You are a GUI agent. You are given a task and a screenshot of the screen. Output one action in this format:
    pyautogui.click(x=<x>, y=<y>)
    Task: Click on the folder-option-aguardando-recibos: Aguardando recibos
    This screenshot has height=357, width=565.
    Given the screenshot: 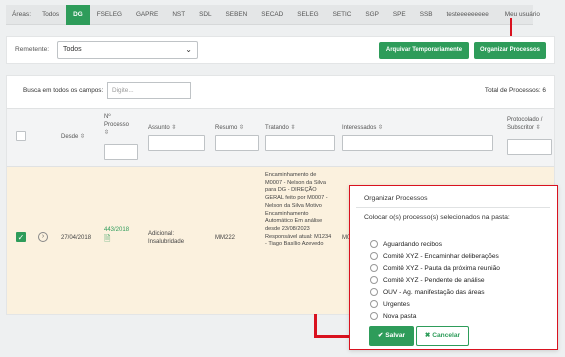 What is the action you would take?
    pyautogui.click(x=406, y=244)
    